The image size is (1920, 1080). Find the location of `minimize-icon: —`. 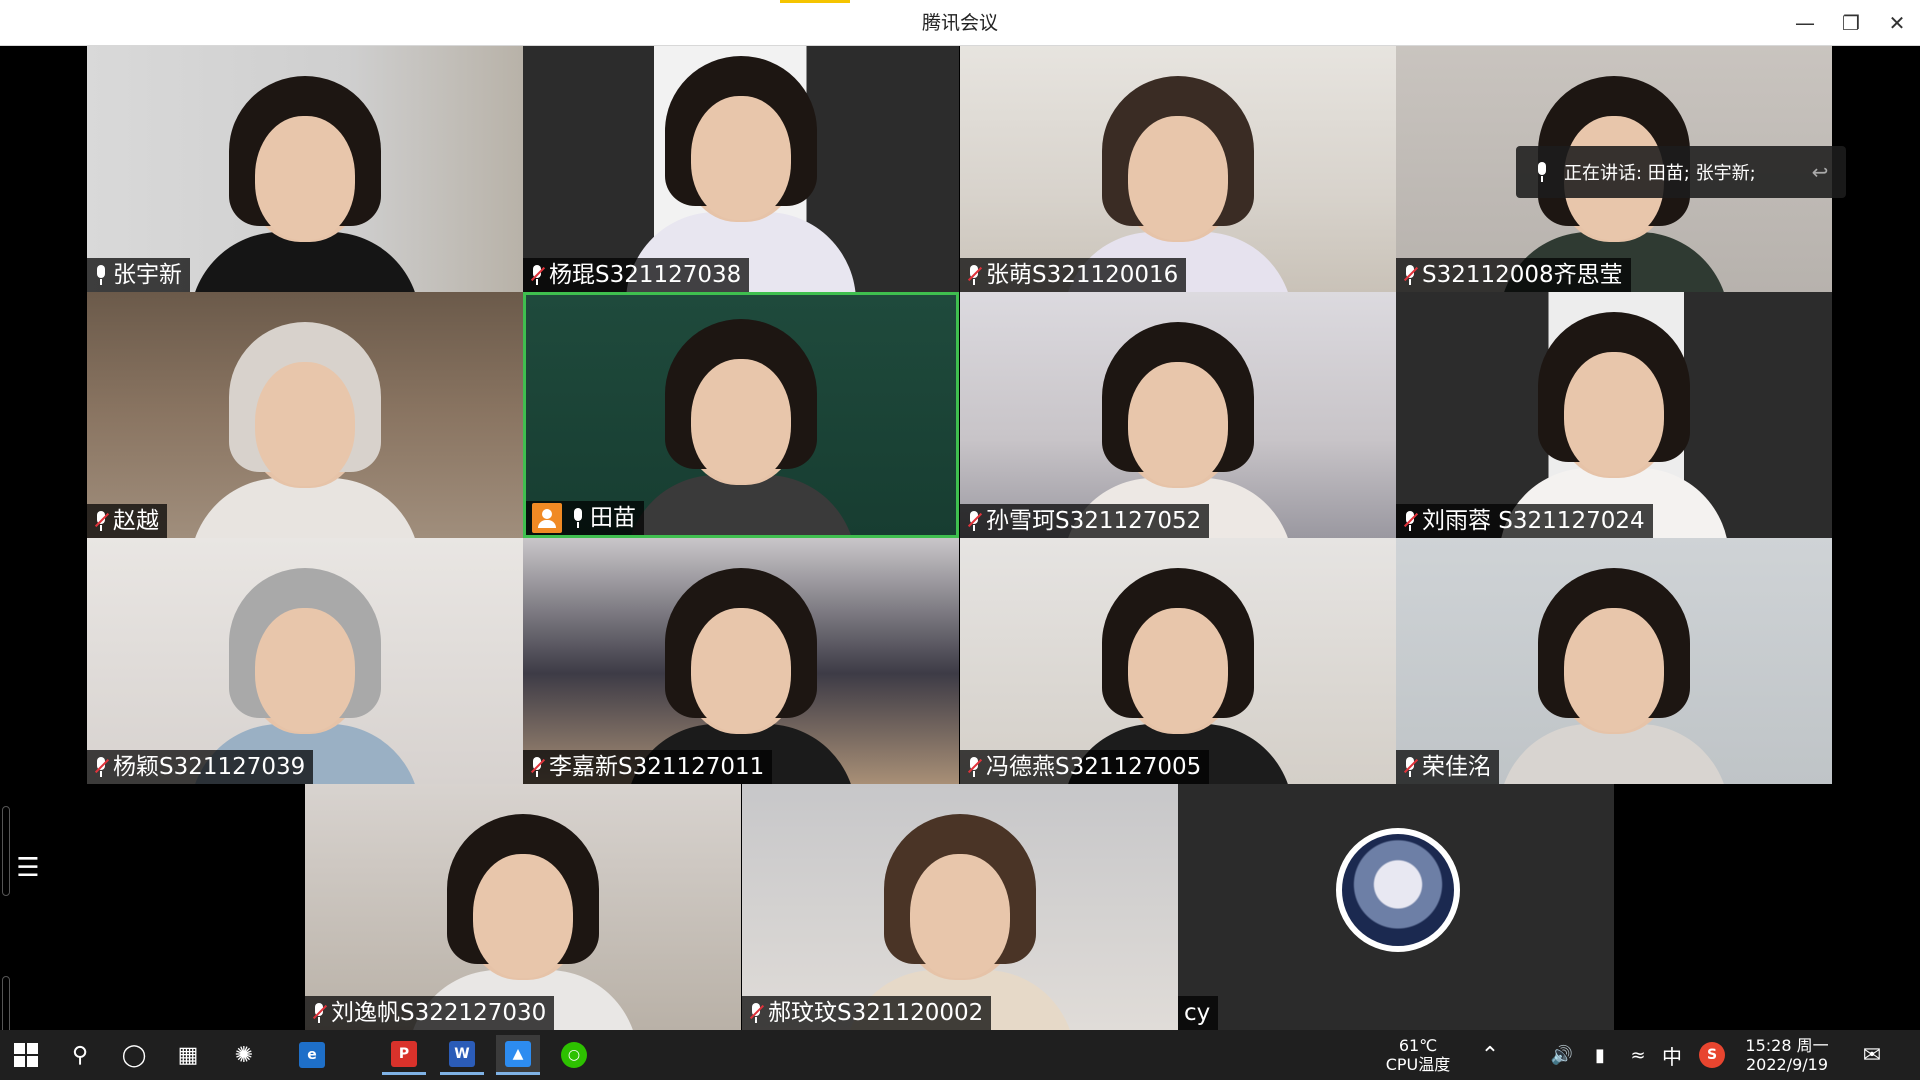

minimize-icon: — is located at coordinates (1805, 23).